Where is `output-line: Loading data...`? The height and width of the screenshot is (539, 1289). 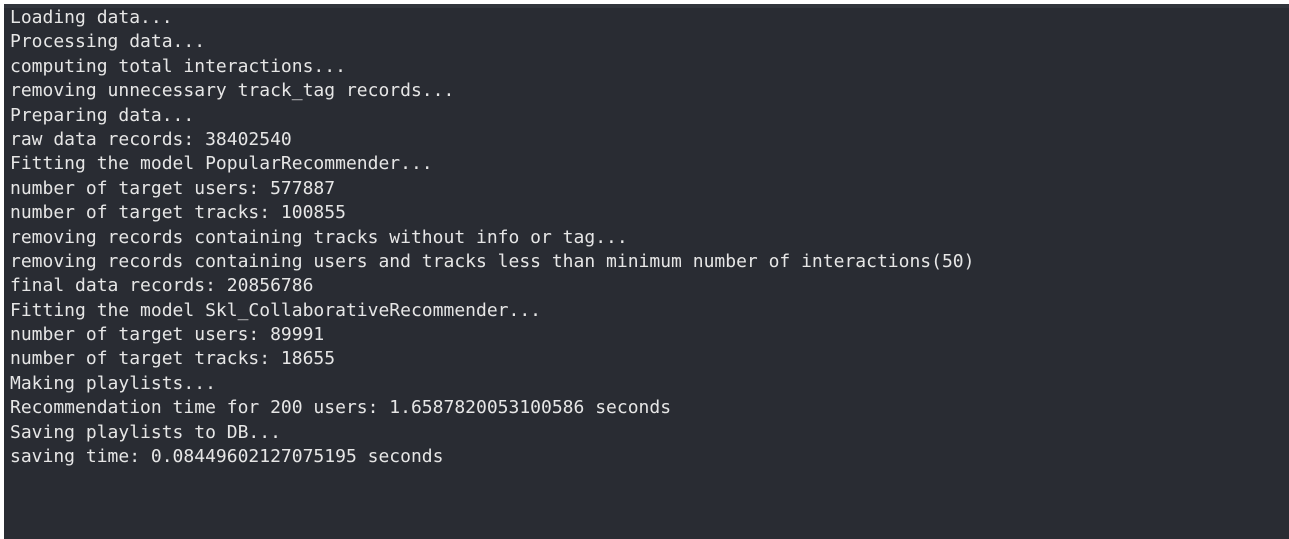
output-line: Loading data... is located at coordinates (91, 17).